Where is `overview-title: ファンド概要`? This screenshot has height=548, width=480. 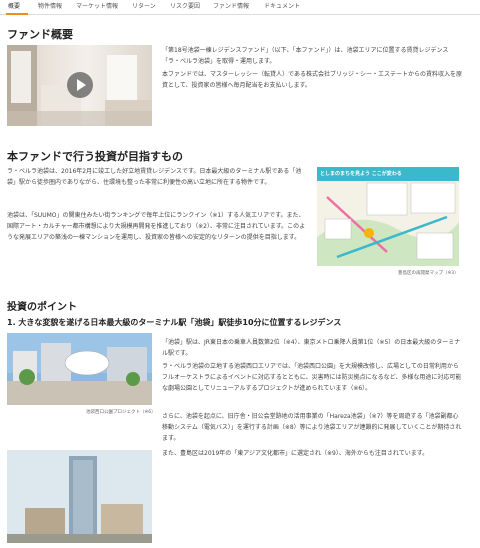 overview-title: ファンド概要 is located at coordinates (40, 34).